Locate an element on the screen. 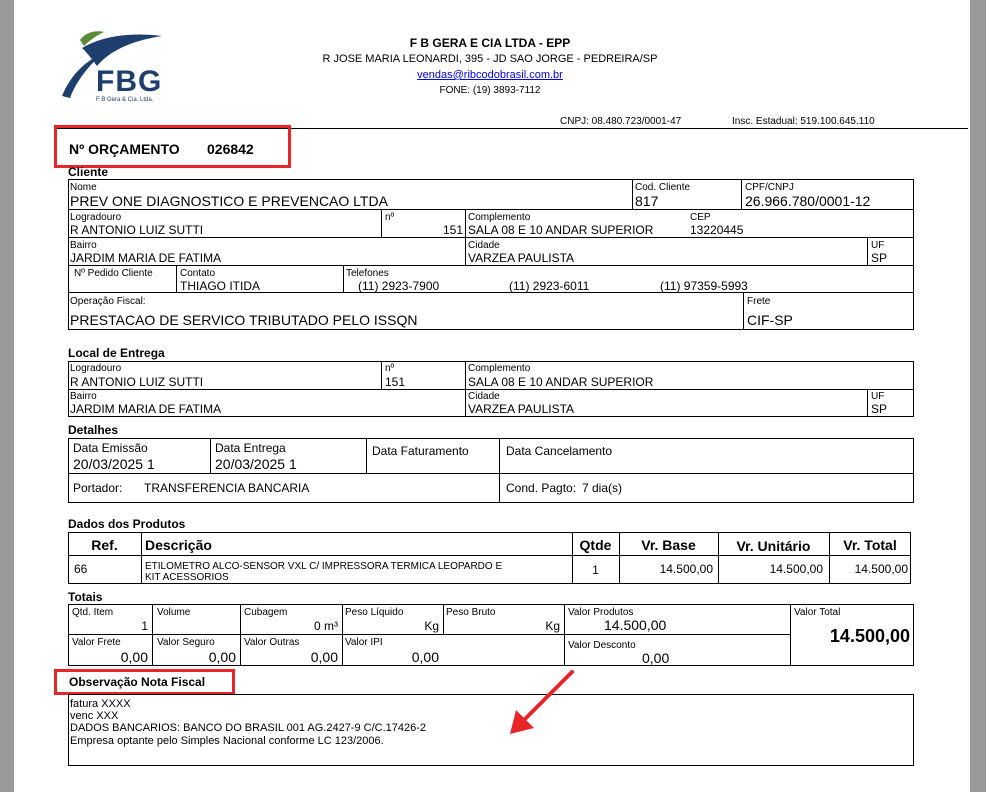 The image size is (986, 792). orcamento-label: Nº ORÇAMENTO is located at coordinates (124, 149).